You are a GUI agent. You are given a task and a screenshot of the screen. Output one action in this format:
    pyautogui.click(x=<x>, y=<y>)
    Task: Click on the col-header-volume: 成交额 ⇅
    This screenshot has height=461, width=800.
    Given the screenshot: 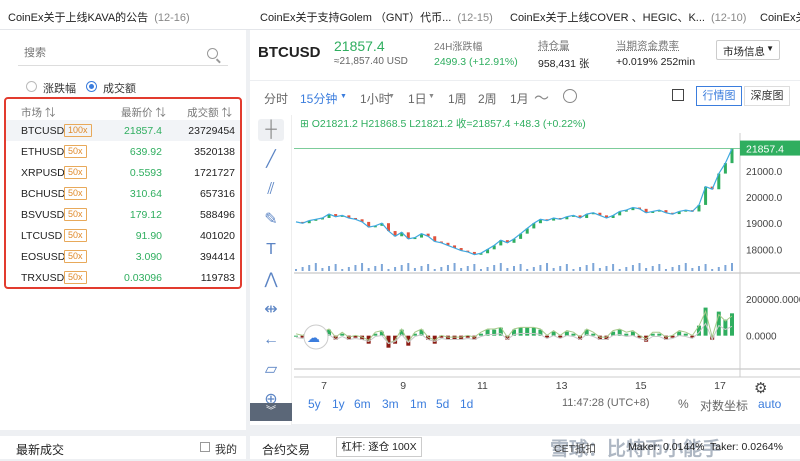 What is the action you would take?
    pyautogui.click(x=209, y=112)
    